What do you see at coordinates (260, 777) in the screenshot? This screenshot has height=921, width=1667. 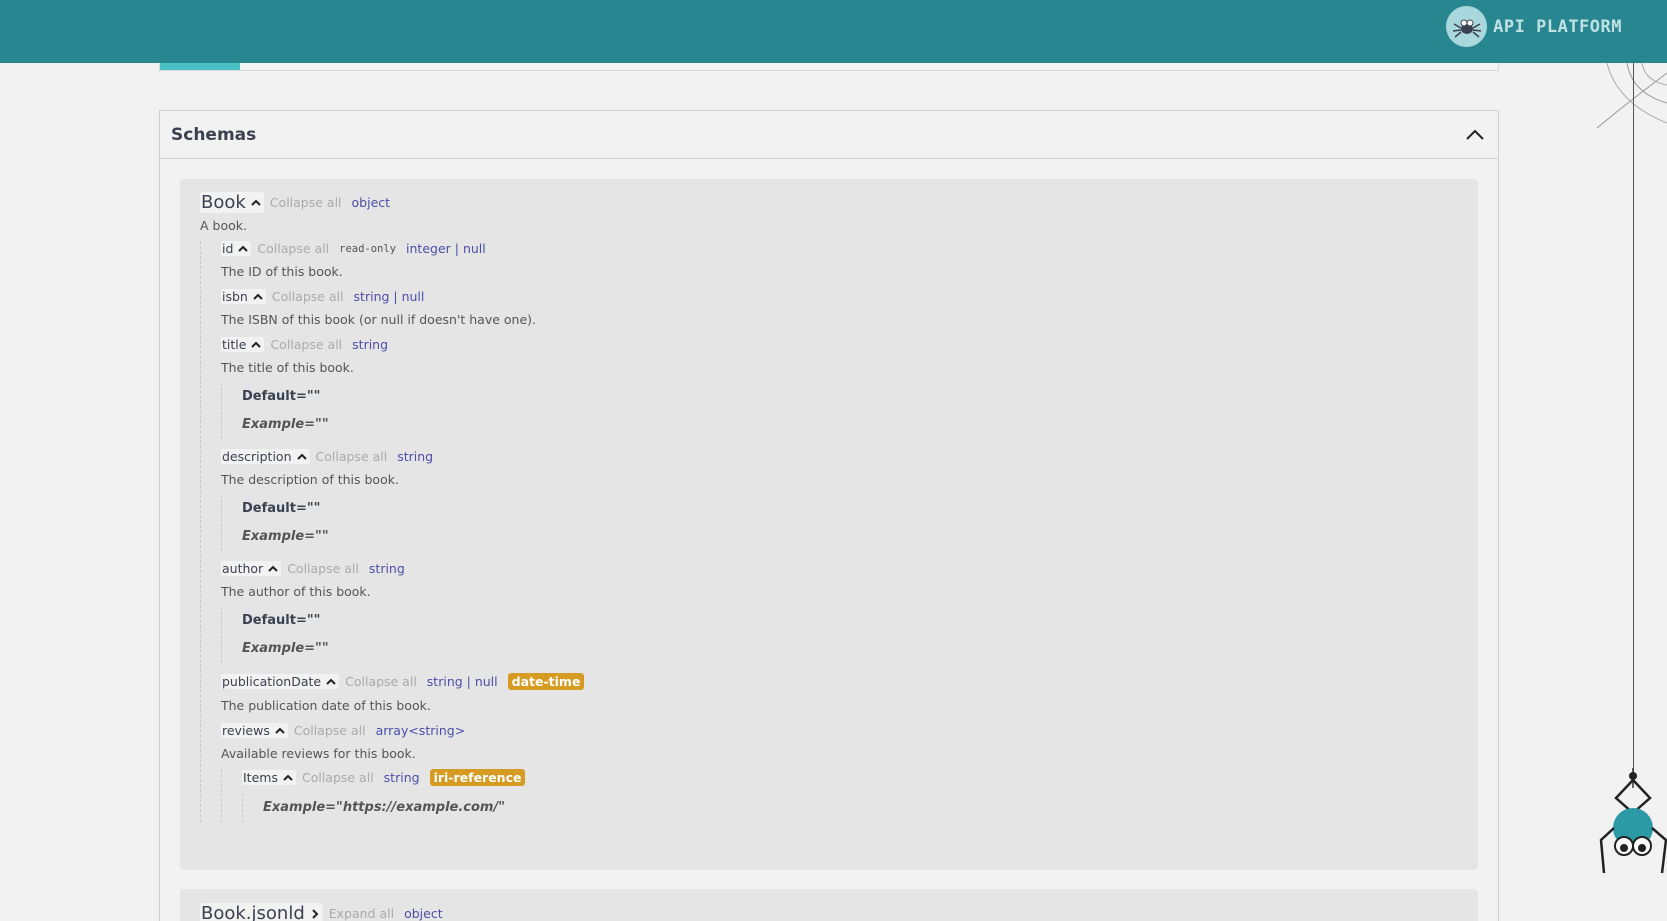 I see `items-name: Items` at bounding box center [260, 777].